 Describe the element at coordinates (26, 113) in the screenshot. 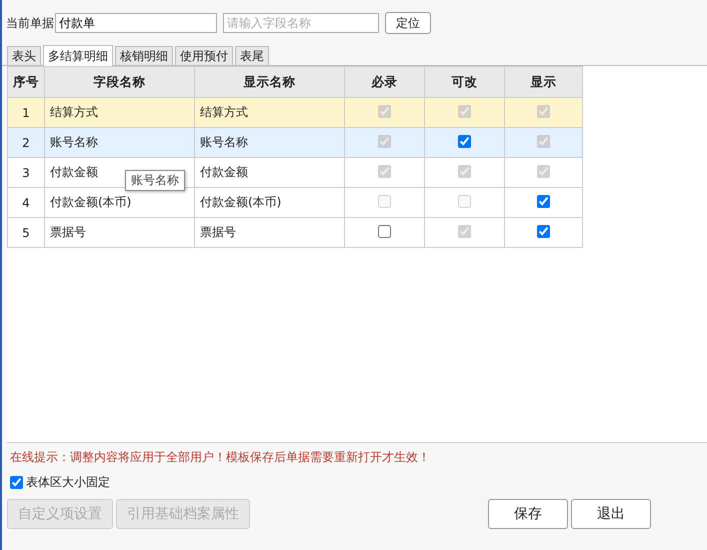

I see `table-cell: 1` at that location.